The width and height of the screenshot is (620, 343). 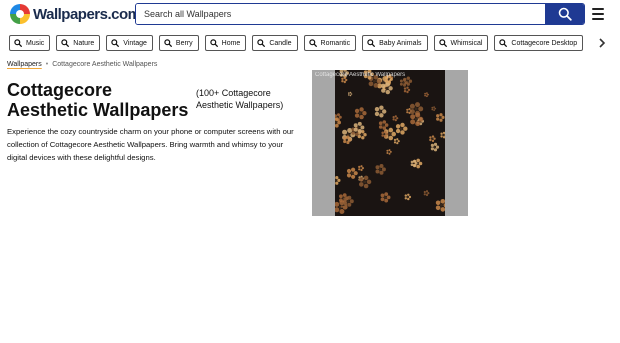 I want to click on category-chip-romantic: Romantic, so click(x=330, y=43).